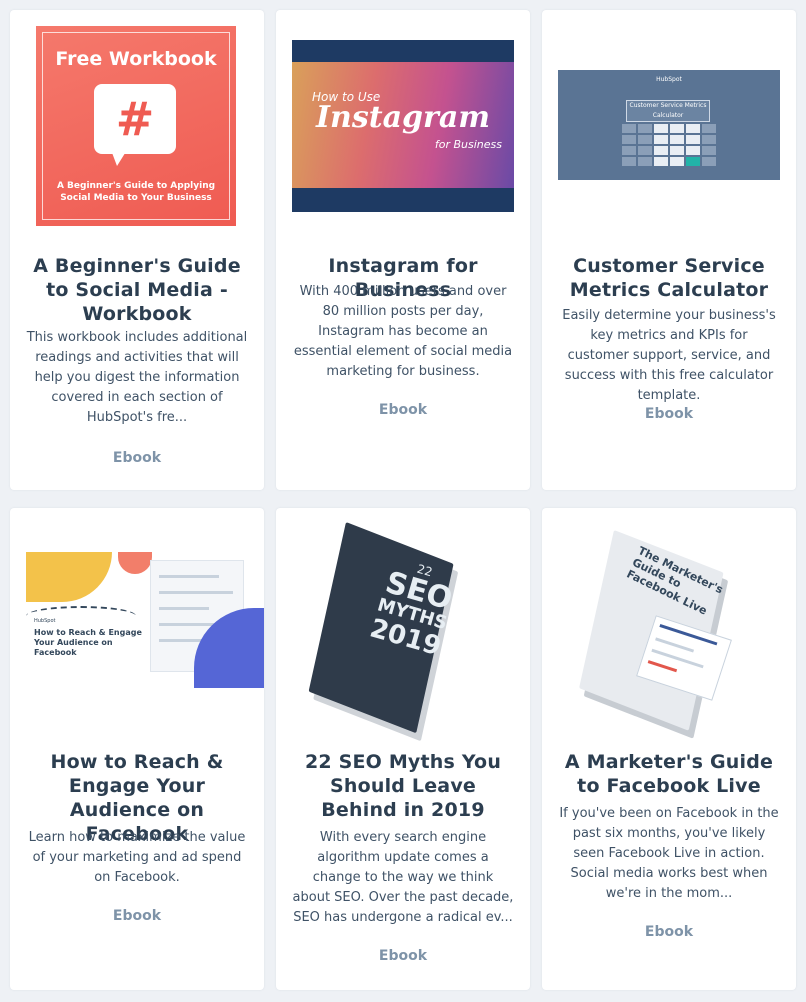 The image size is (806, 1002). I want to click on calculator-label-box: Customer Service Metrics Calculator, so click(668, 111).